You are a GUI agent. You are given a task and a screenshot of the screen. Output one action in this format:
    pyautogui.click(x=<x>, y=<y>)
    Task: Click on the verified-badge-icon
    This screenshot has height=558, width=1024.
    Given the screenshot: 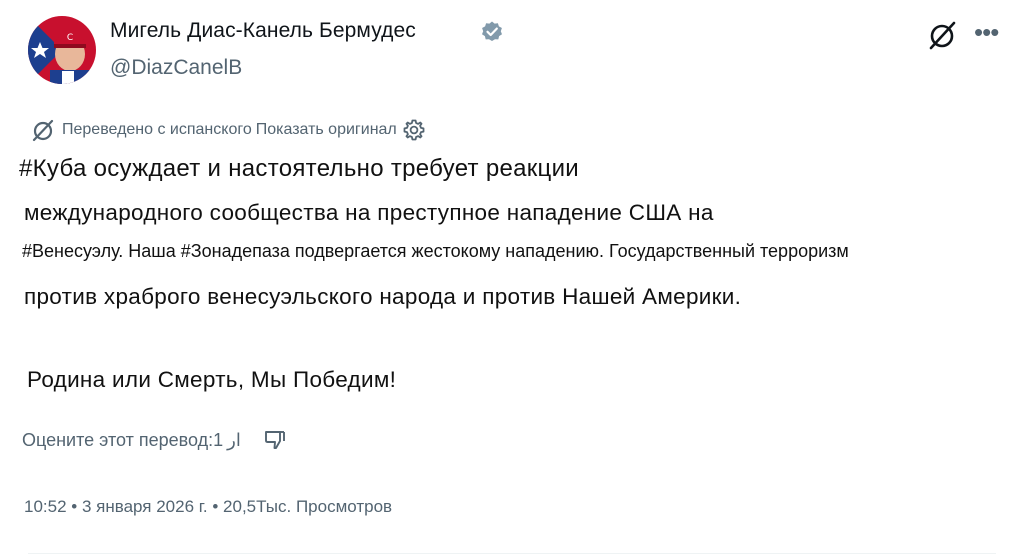 What is the action you would take?
    pyautogui.click(x=492, y=32)
    